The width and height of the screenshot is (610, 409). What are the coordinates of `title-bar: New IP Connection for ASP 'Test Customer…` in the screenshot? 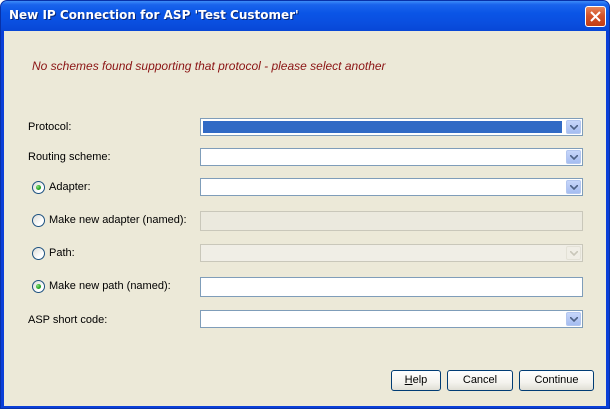 It's located at (305, 16).